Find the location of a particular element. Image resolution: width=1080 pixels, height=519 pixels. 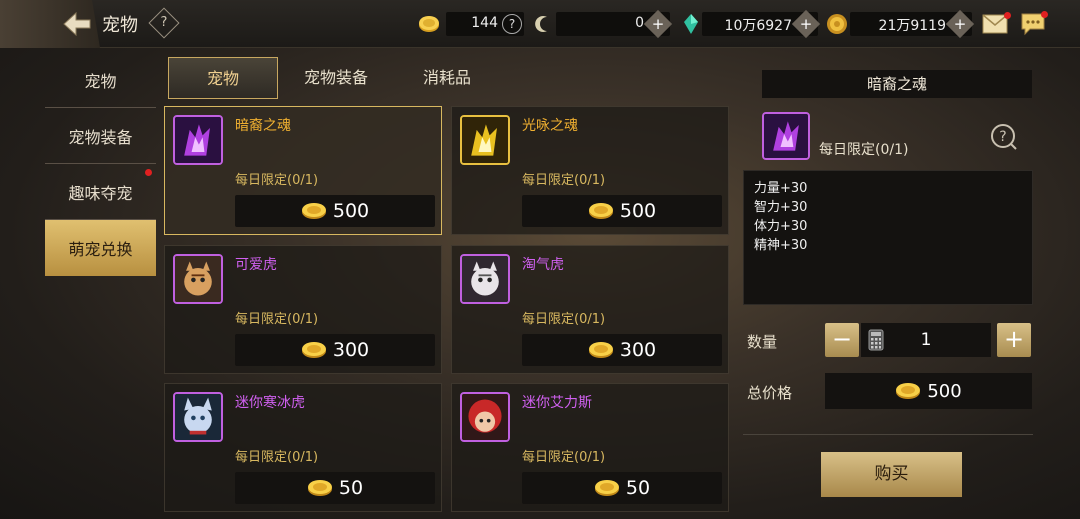

side-item-label: 趣味夺宠 is located at coordinates (100, 193).